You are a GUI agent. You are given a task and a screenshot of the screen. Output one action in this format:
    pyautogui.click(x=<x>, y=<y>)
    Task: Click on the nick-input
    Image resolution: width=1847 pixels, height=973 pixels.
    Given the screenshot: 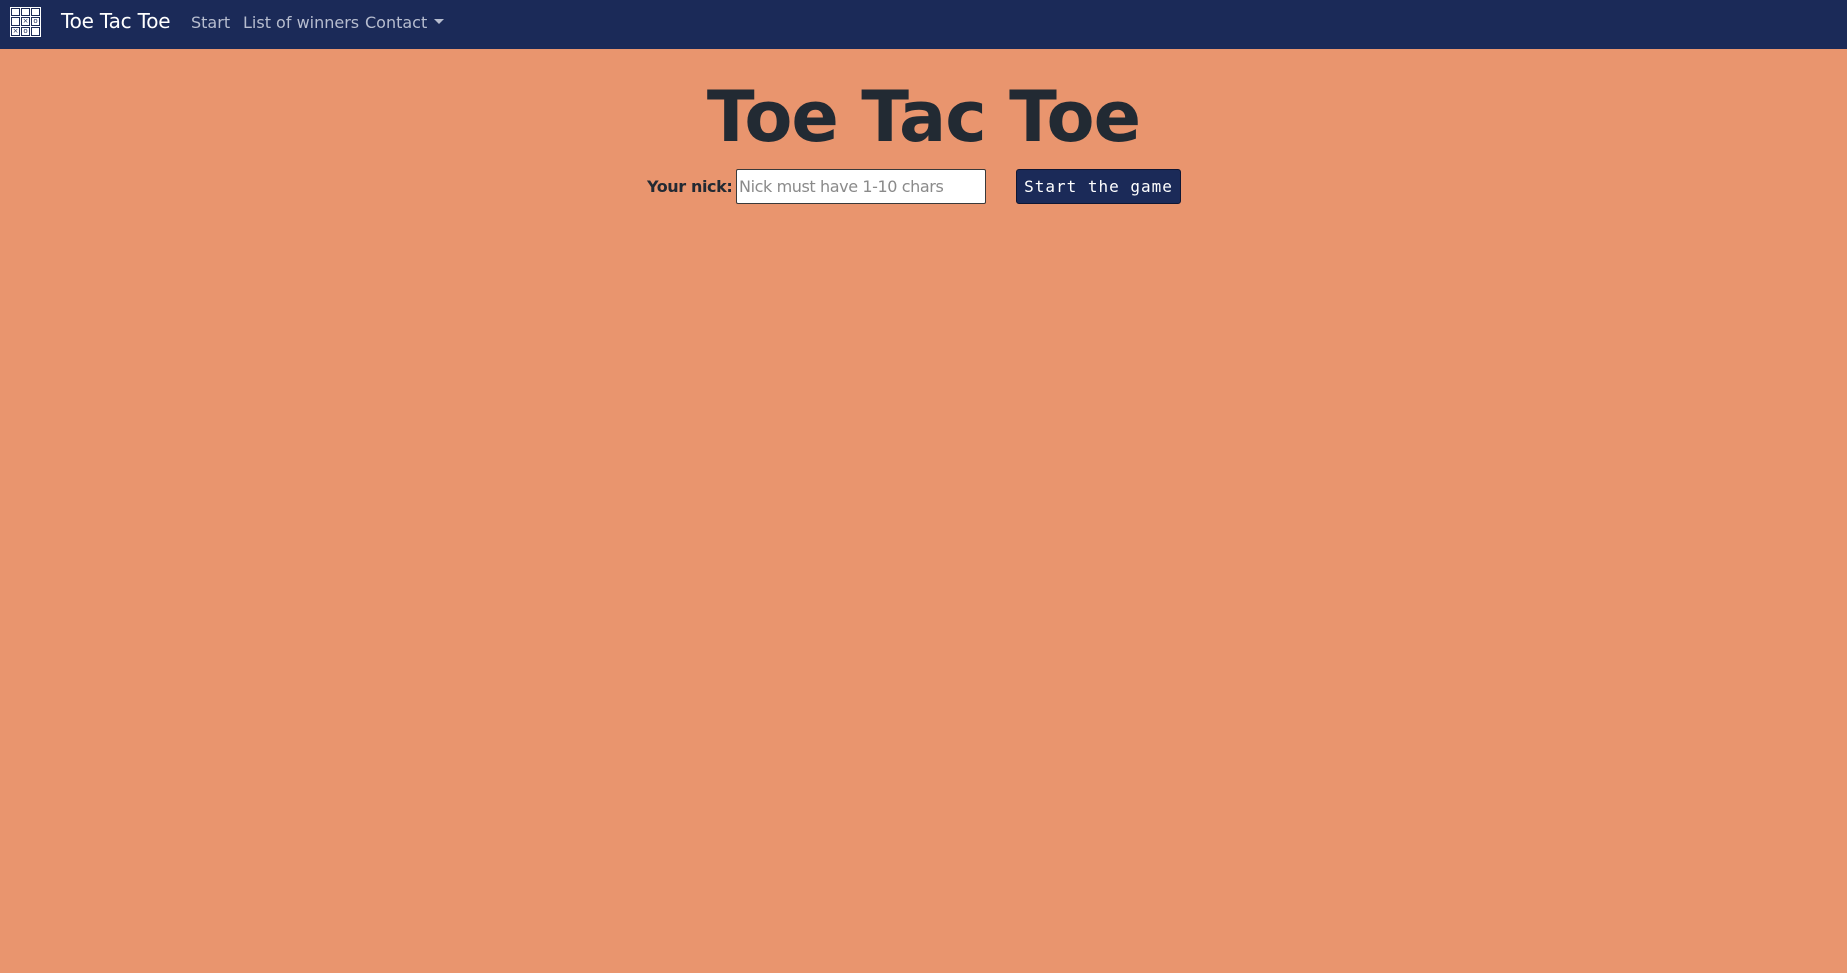 What is the action you would take?
    pyautogui.click(x=861, y=186)
    